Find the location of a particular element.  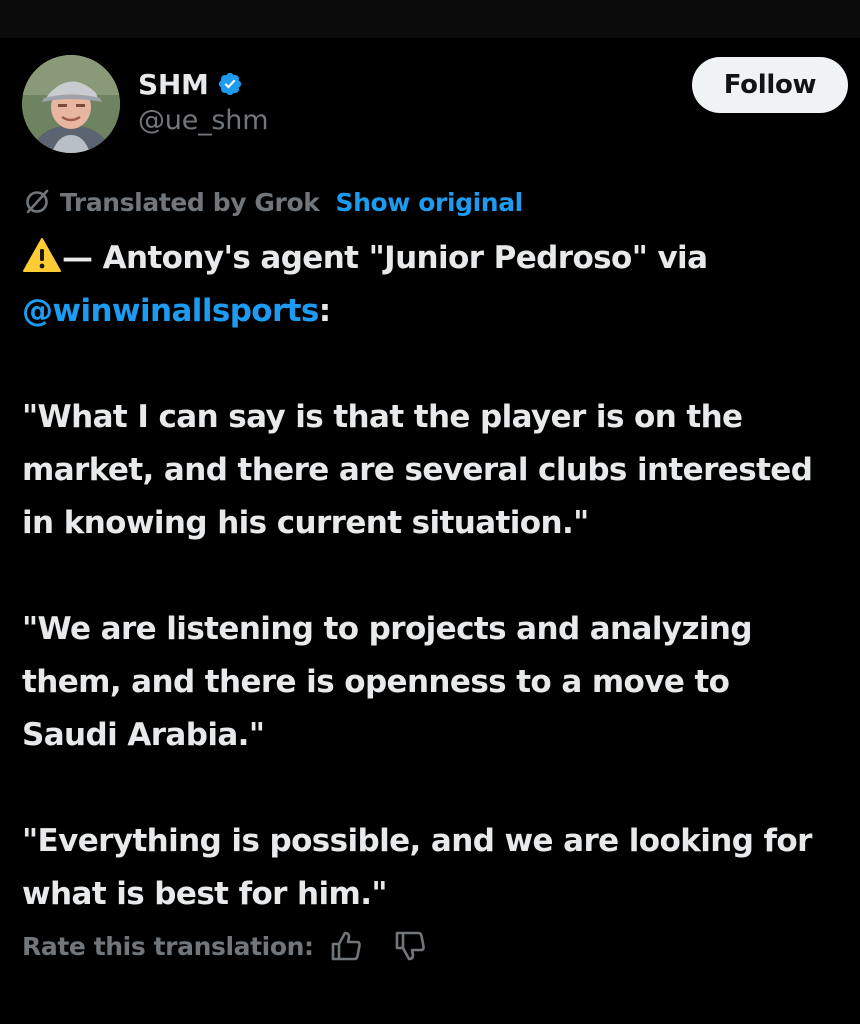

thumbs-down-icon is located at coordinates (410, 946).